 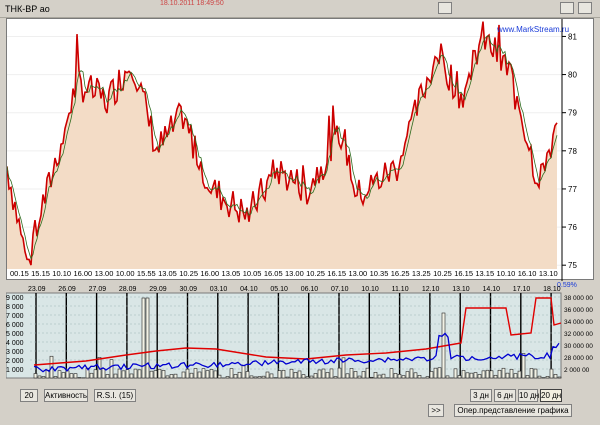 What do you see at coordinates (548, 273) in the screenshot?
I see `time-axis-label: 13.10` at bounding box center [548, 273].